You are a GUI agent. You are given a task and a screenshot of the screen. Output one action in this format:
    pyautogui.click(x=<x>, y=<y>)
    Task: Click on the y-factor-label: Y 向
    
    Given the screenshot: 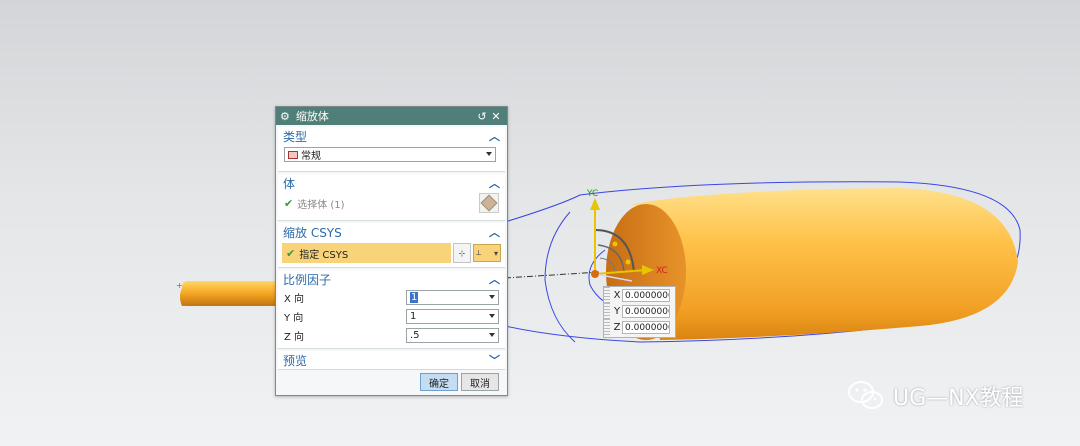 What is the action you would take?
    pyautogui.click(x=294, y=318)
    